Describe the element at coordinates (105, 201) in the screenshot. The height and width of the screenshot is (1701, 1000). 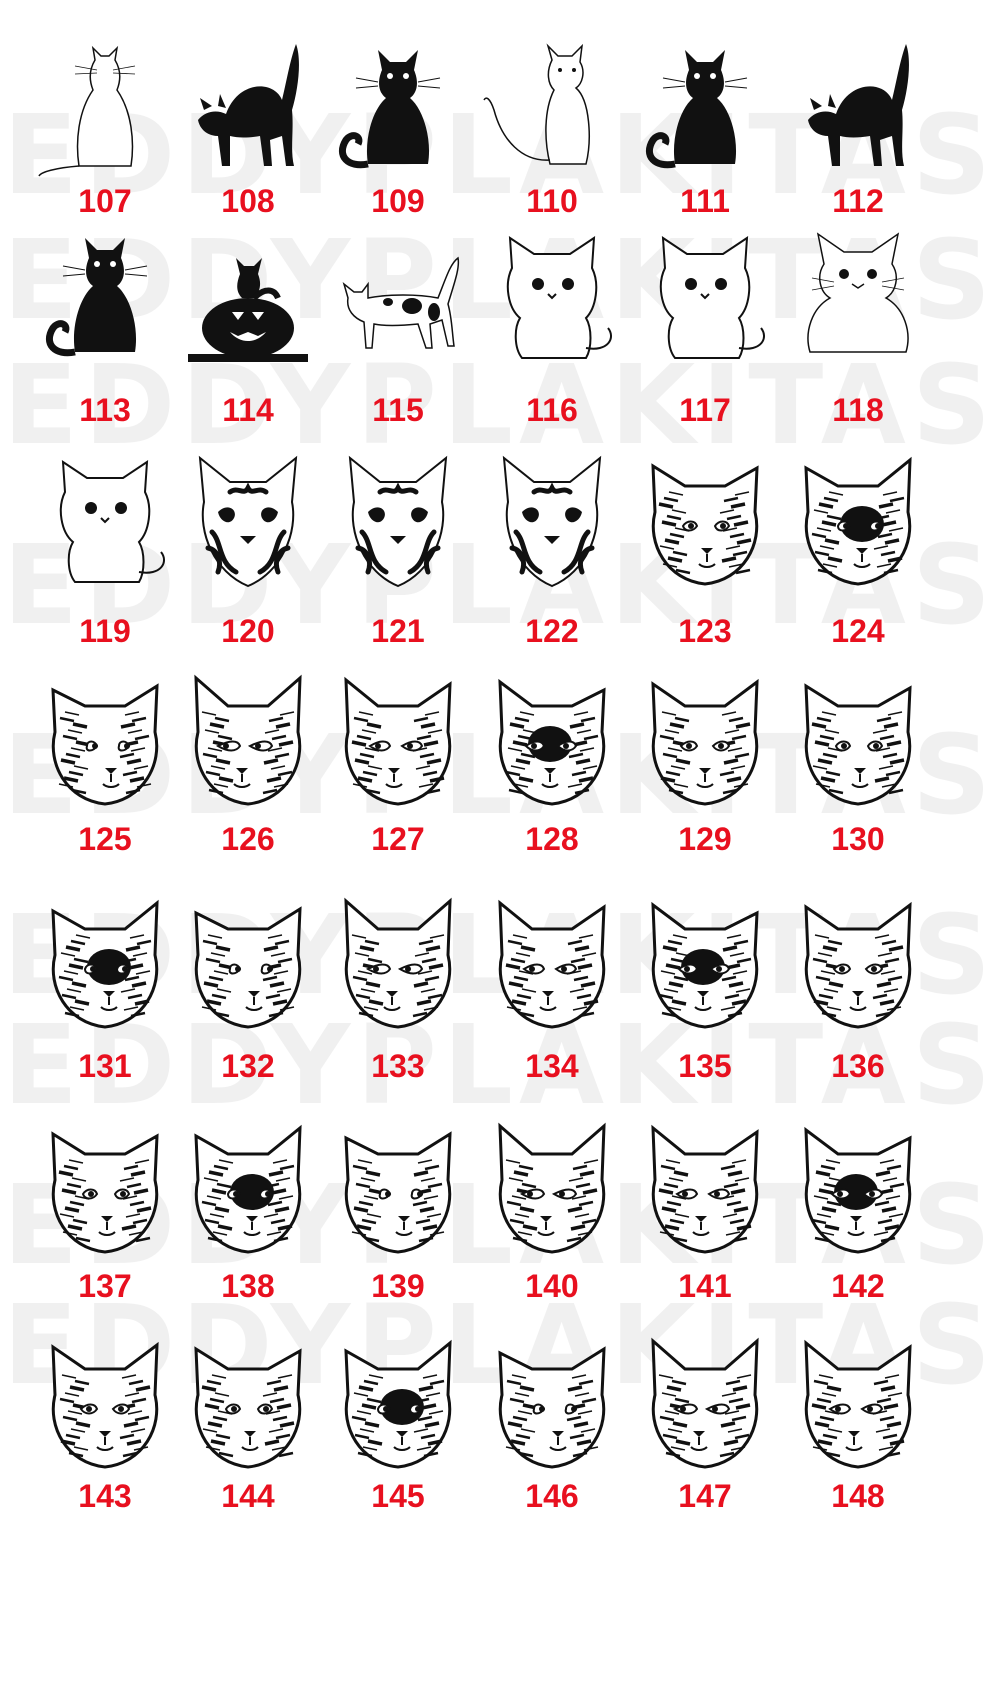
I see `item-number-label: 107` at that location.